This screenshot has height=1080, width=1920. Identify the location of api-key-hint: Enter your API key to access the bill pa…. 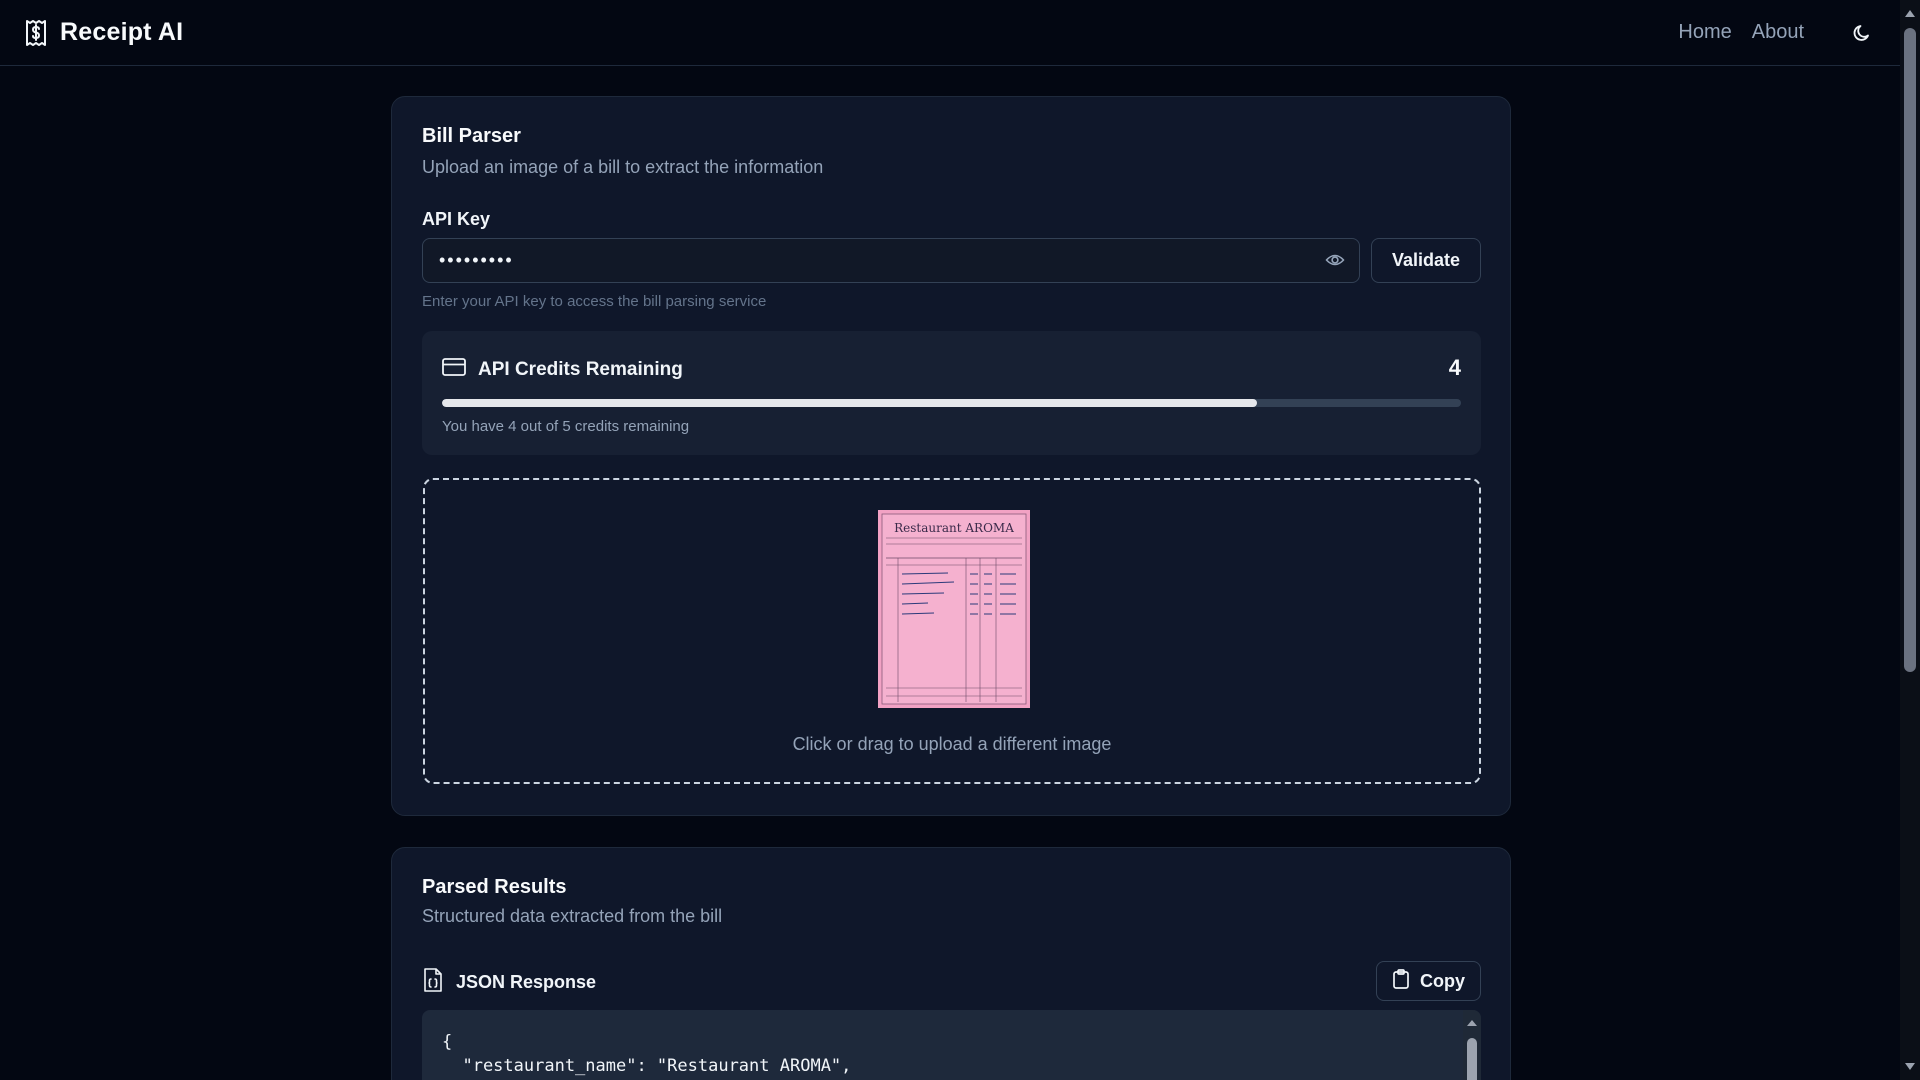
(594, 301).